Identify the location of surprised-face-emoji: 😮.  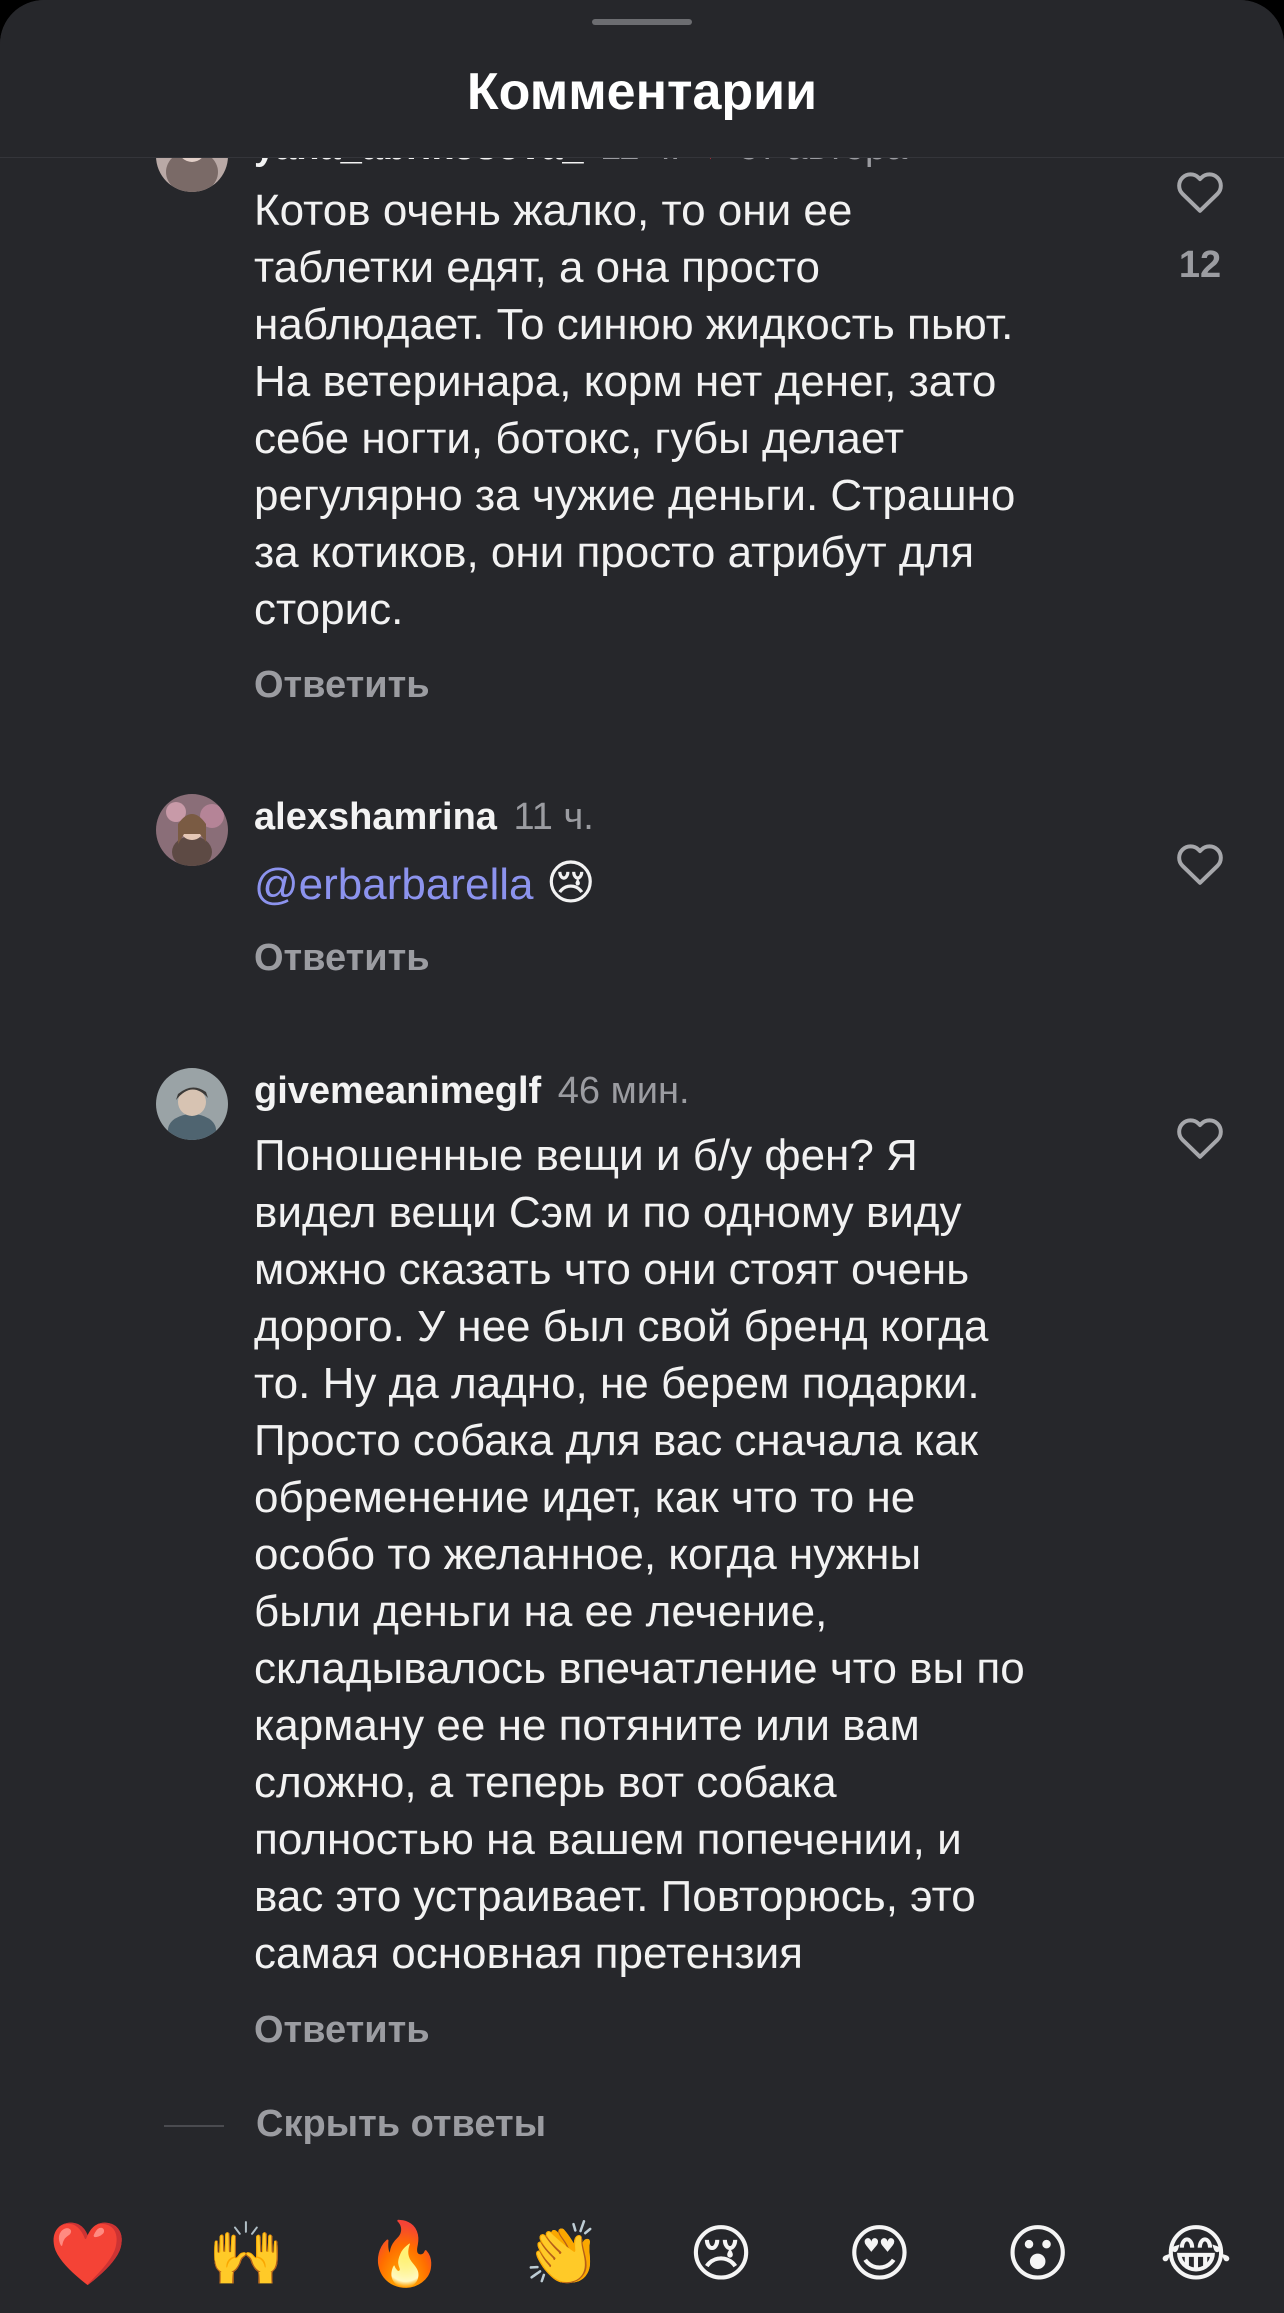
(1038, 2265).